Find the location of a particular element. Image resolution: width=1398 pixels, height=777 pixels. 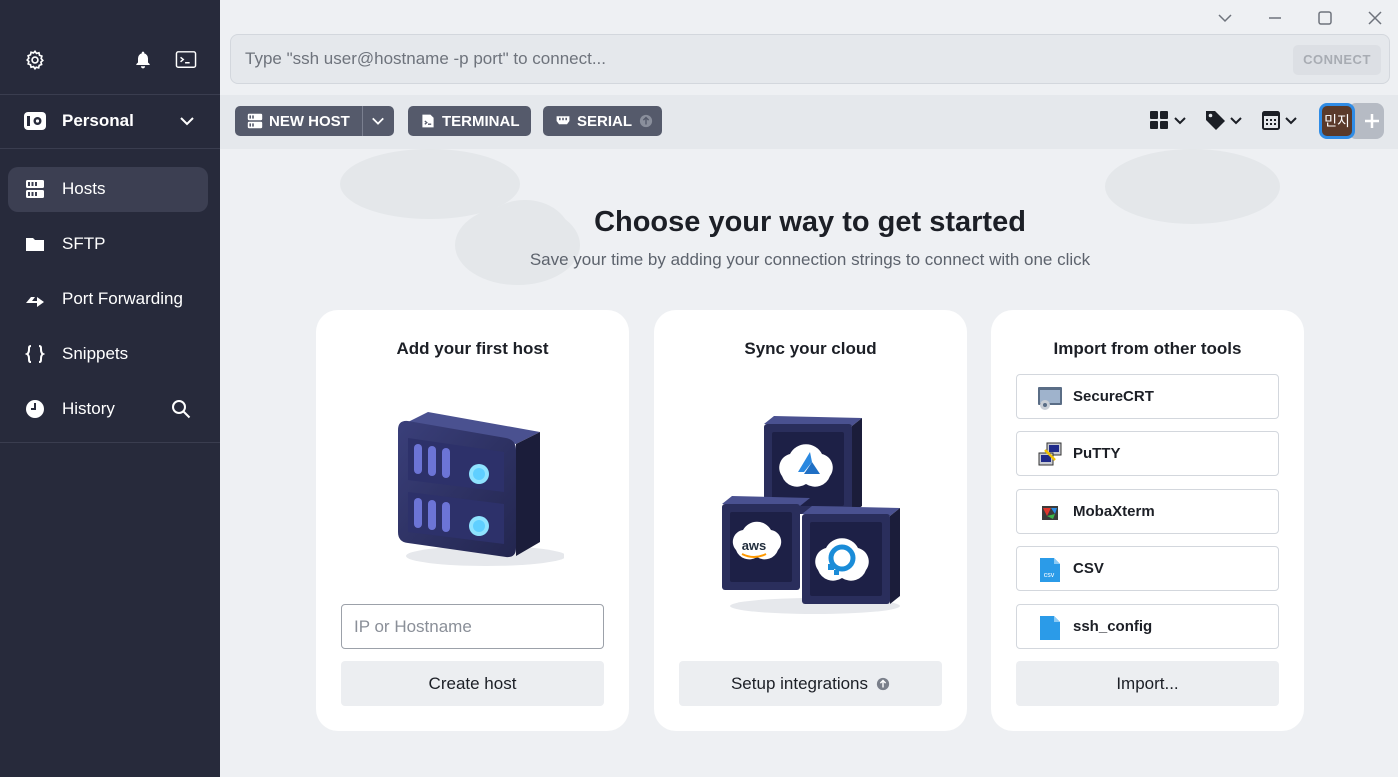

toolbar: NEW HOST TERMINAL SERIAL 민지 is located at coordinates (809, 122).